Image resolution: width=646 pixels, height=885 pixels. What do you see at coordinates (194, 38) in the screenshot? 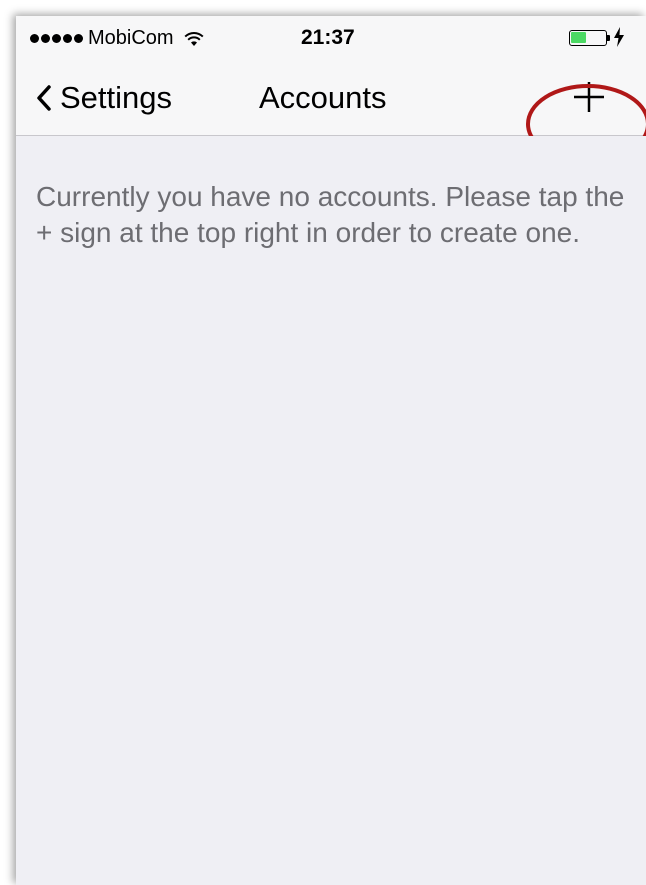
I see `wifi-icon` at bounding box center [194, 38].